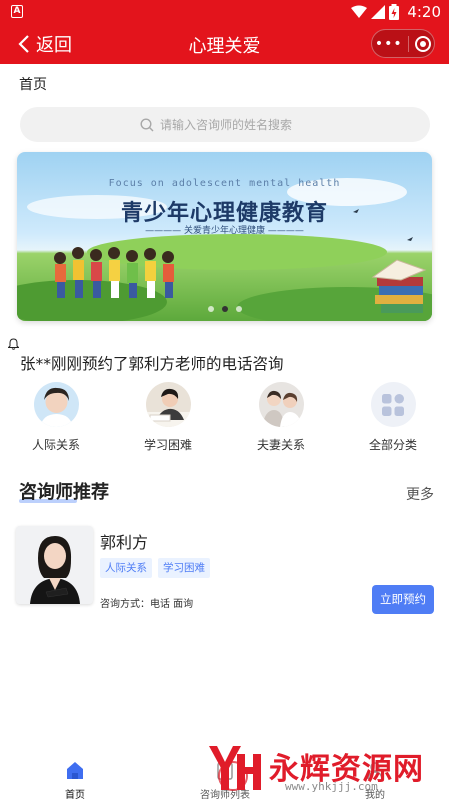 This screenshot has height=800, width=449. What do you see at coordinates (225, 771) in the screenshot?
I see `list-icon` at bounding box center [225, 771].